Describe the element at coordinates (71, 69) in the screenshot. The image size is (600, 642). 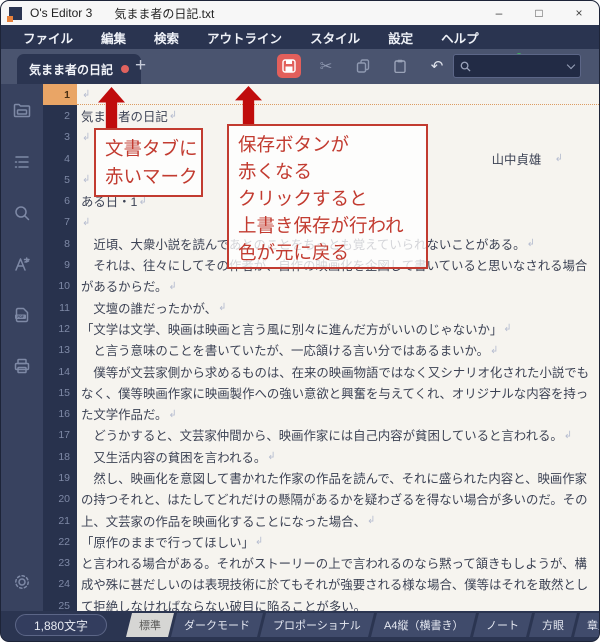
I see `document-tab-label: 気まま者の日記` at that location.